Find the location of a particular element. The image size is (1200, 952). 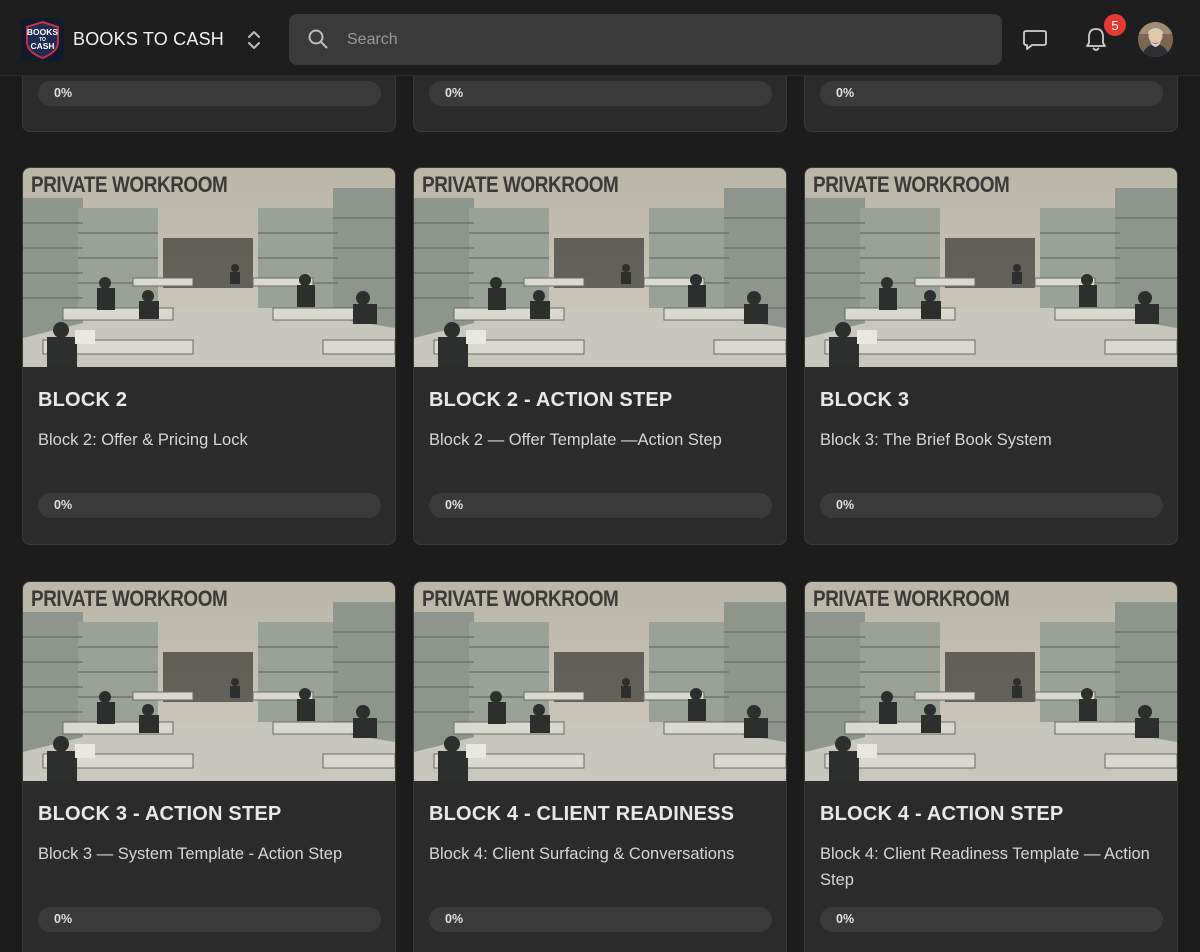

card-title: BLOCK 3 - ACTION STEP is located at coordinates (160, 814).